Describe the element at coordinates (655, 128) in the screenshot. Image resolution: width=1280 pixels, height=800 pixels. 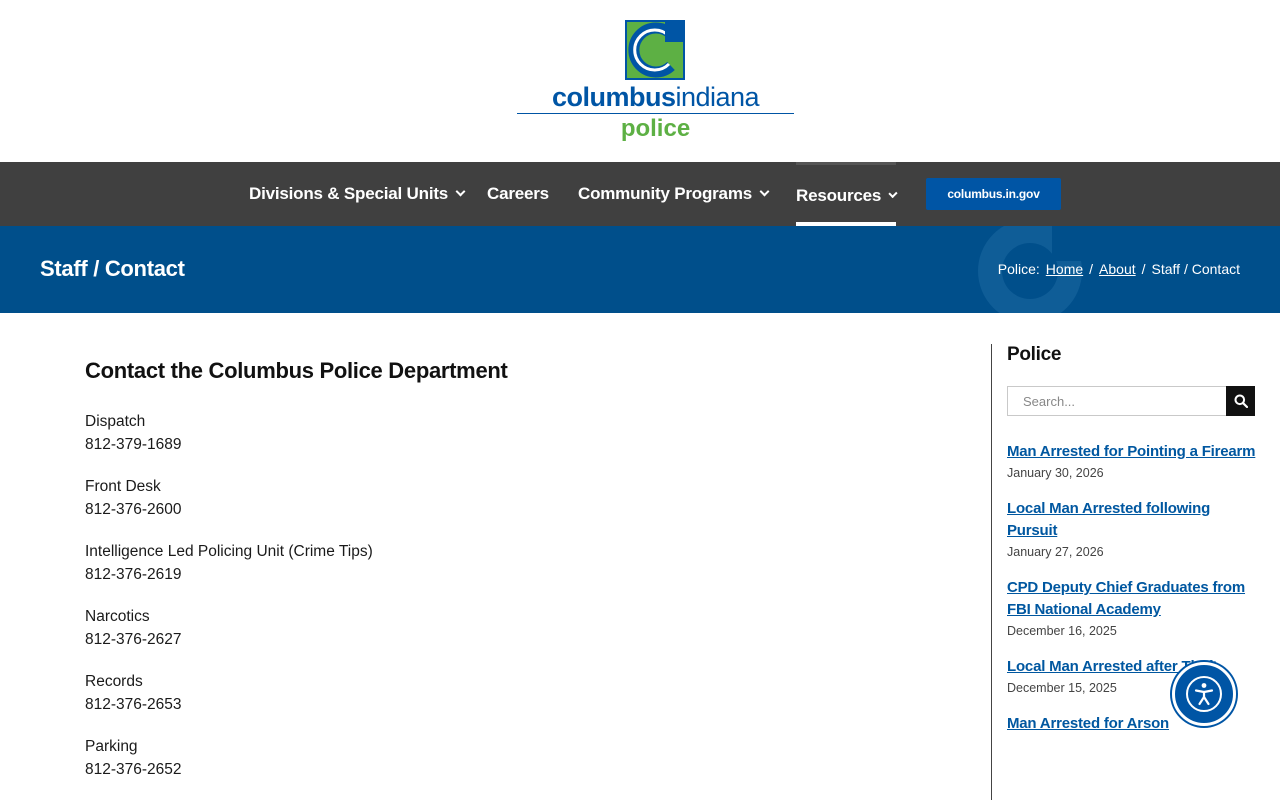
I see `logo-subtitle: police` at that location.